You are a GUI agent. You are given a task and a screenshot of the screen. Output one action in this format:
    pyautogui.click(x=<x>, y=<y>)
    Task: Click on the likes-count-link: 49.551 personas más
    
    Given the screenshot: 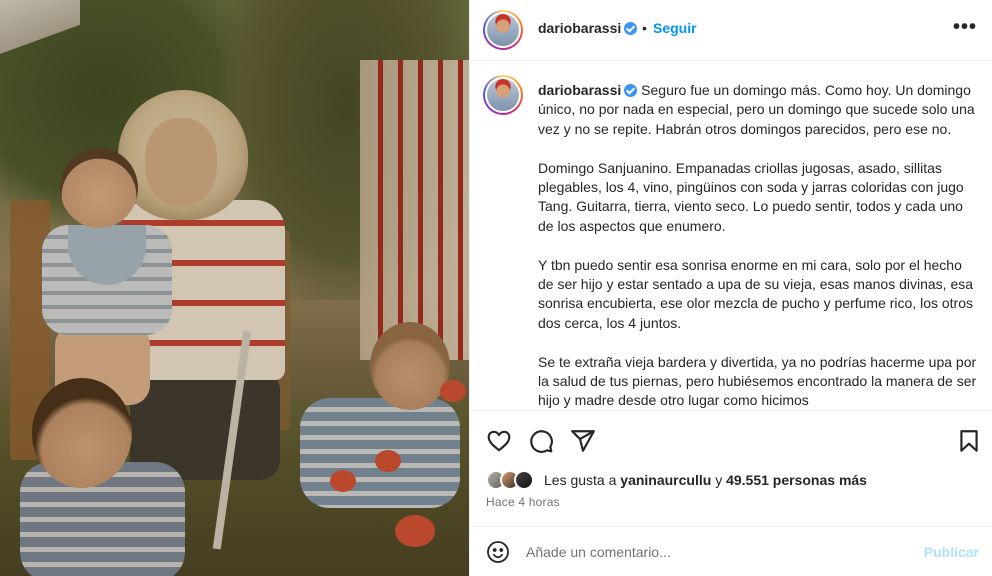 What is the action you would take?
    pyautogui.click(x=796, y=480)
    